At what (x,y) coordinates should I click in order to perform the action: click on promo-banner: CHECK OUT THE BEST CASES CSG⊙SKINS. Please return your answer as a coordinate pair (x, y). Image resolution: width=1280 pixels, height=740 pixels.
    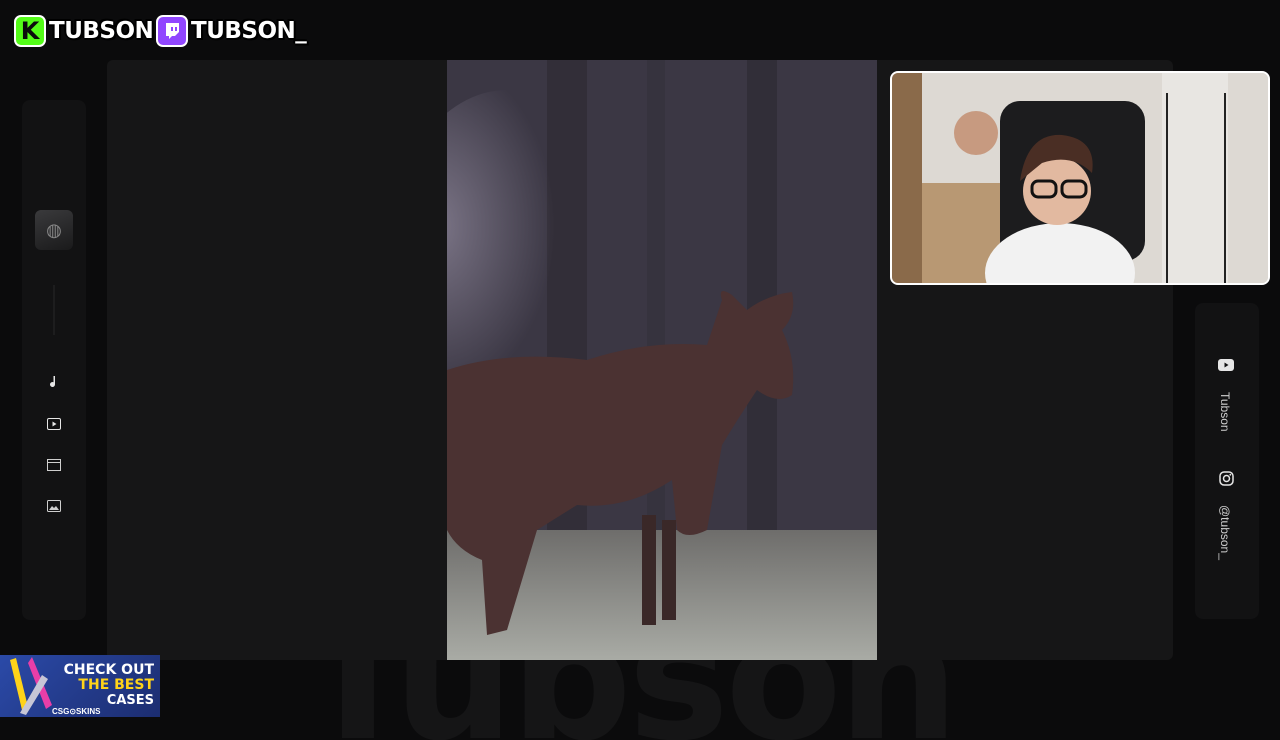
    Looking at the image, I should click on (80, 686).